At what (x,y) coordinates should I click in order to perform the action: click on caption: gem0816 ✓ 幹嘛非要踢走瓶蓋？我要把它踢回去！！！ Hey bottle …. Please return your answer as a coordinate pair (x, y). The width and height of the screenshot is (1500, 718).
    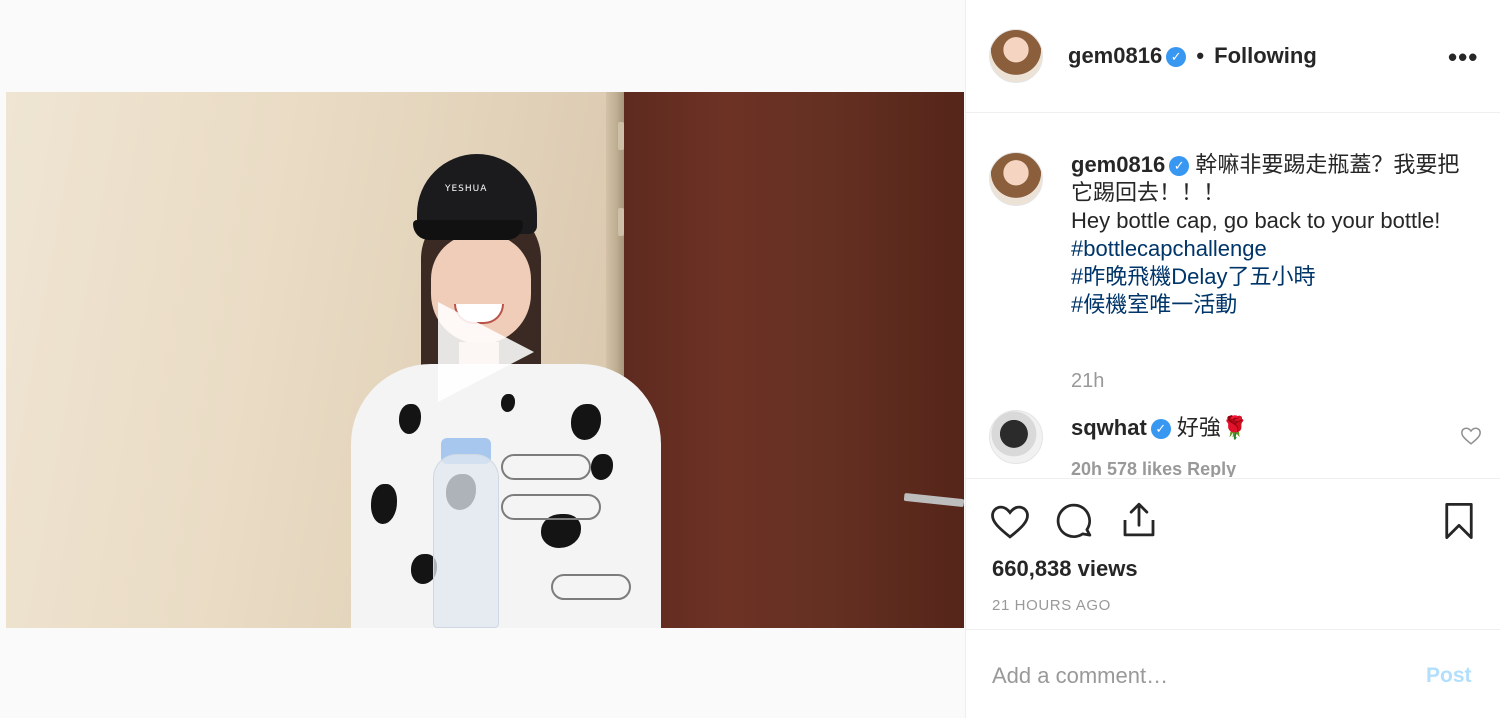
    Looking at the image, I should click on (1271, 235).